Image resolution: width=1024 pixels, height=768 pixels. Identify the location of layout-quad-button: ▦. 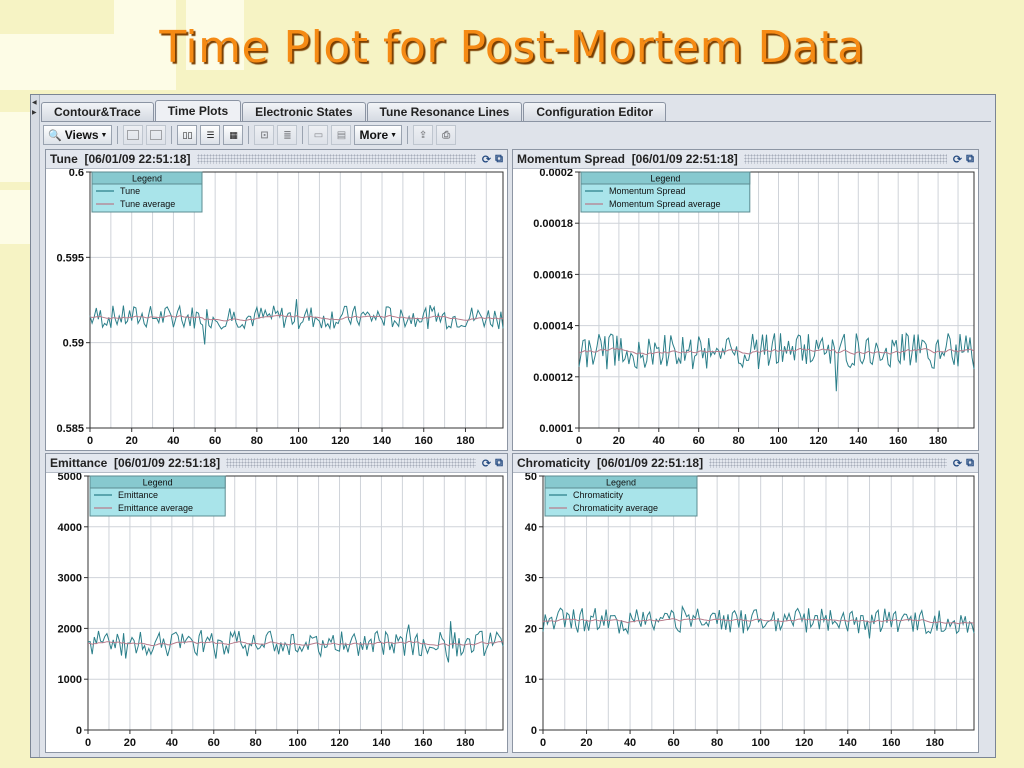
(233, 135).